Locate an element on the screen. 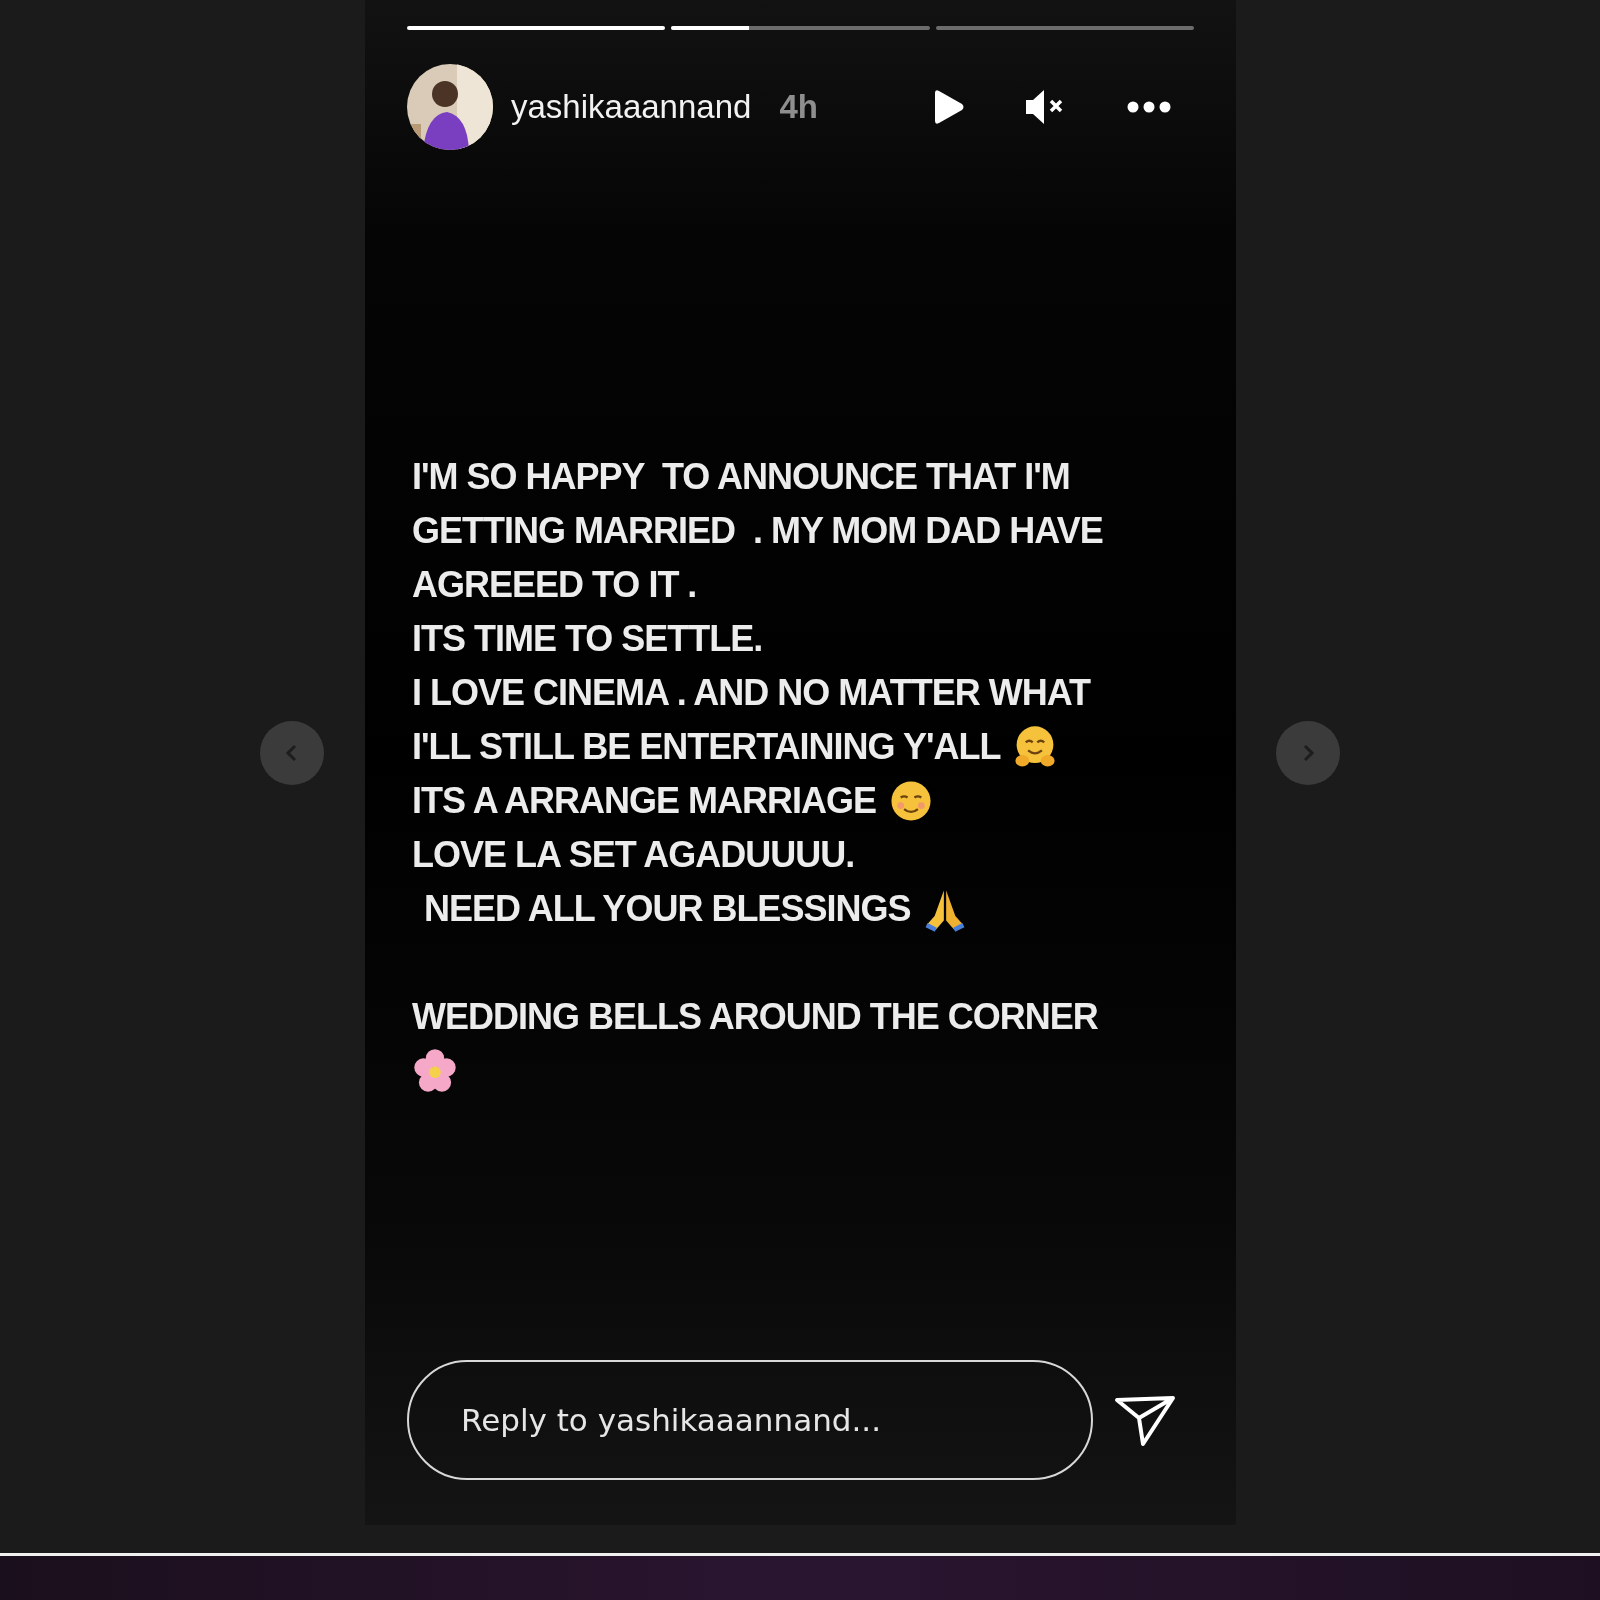 The height and width of the screenshot is (1600, 1600). story-text: I'M SO HAPPY TO ANNOUNCE THAT I'M is located at coordinates (741, 477).